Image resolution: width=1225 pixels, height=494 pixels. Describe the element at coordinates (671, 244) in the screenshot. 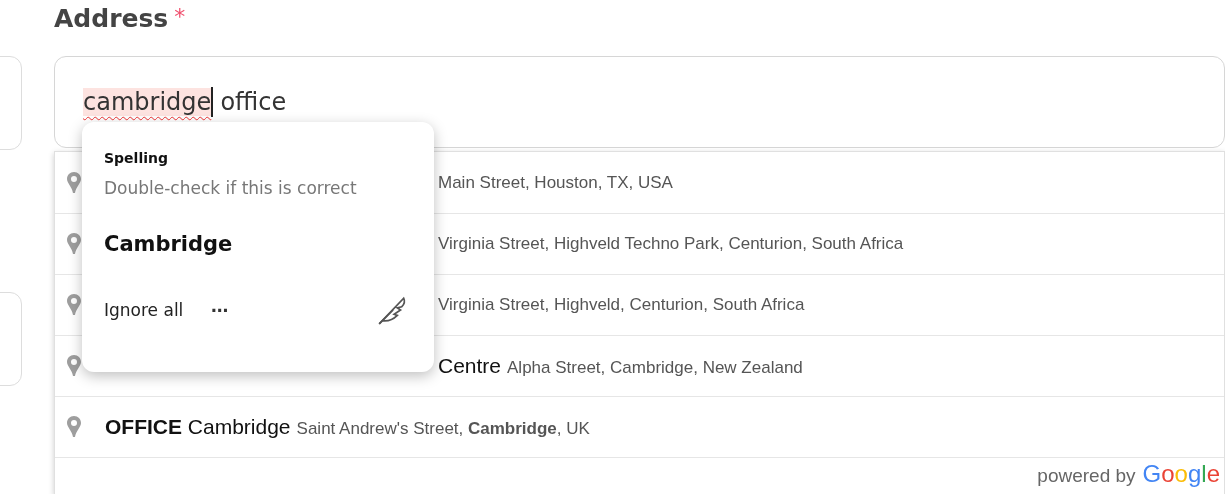

I see `suggestion-item: Virginia Street, Highveld Techno Park, Centurion, South Africa` at that location.